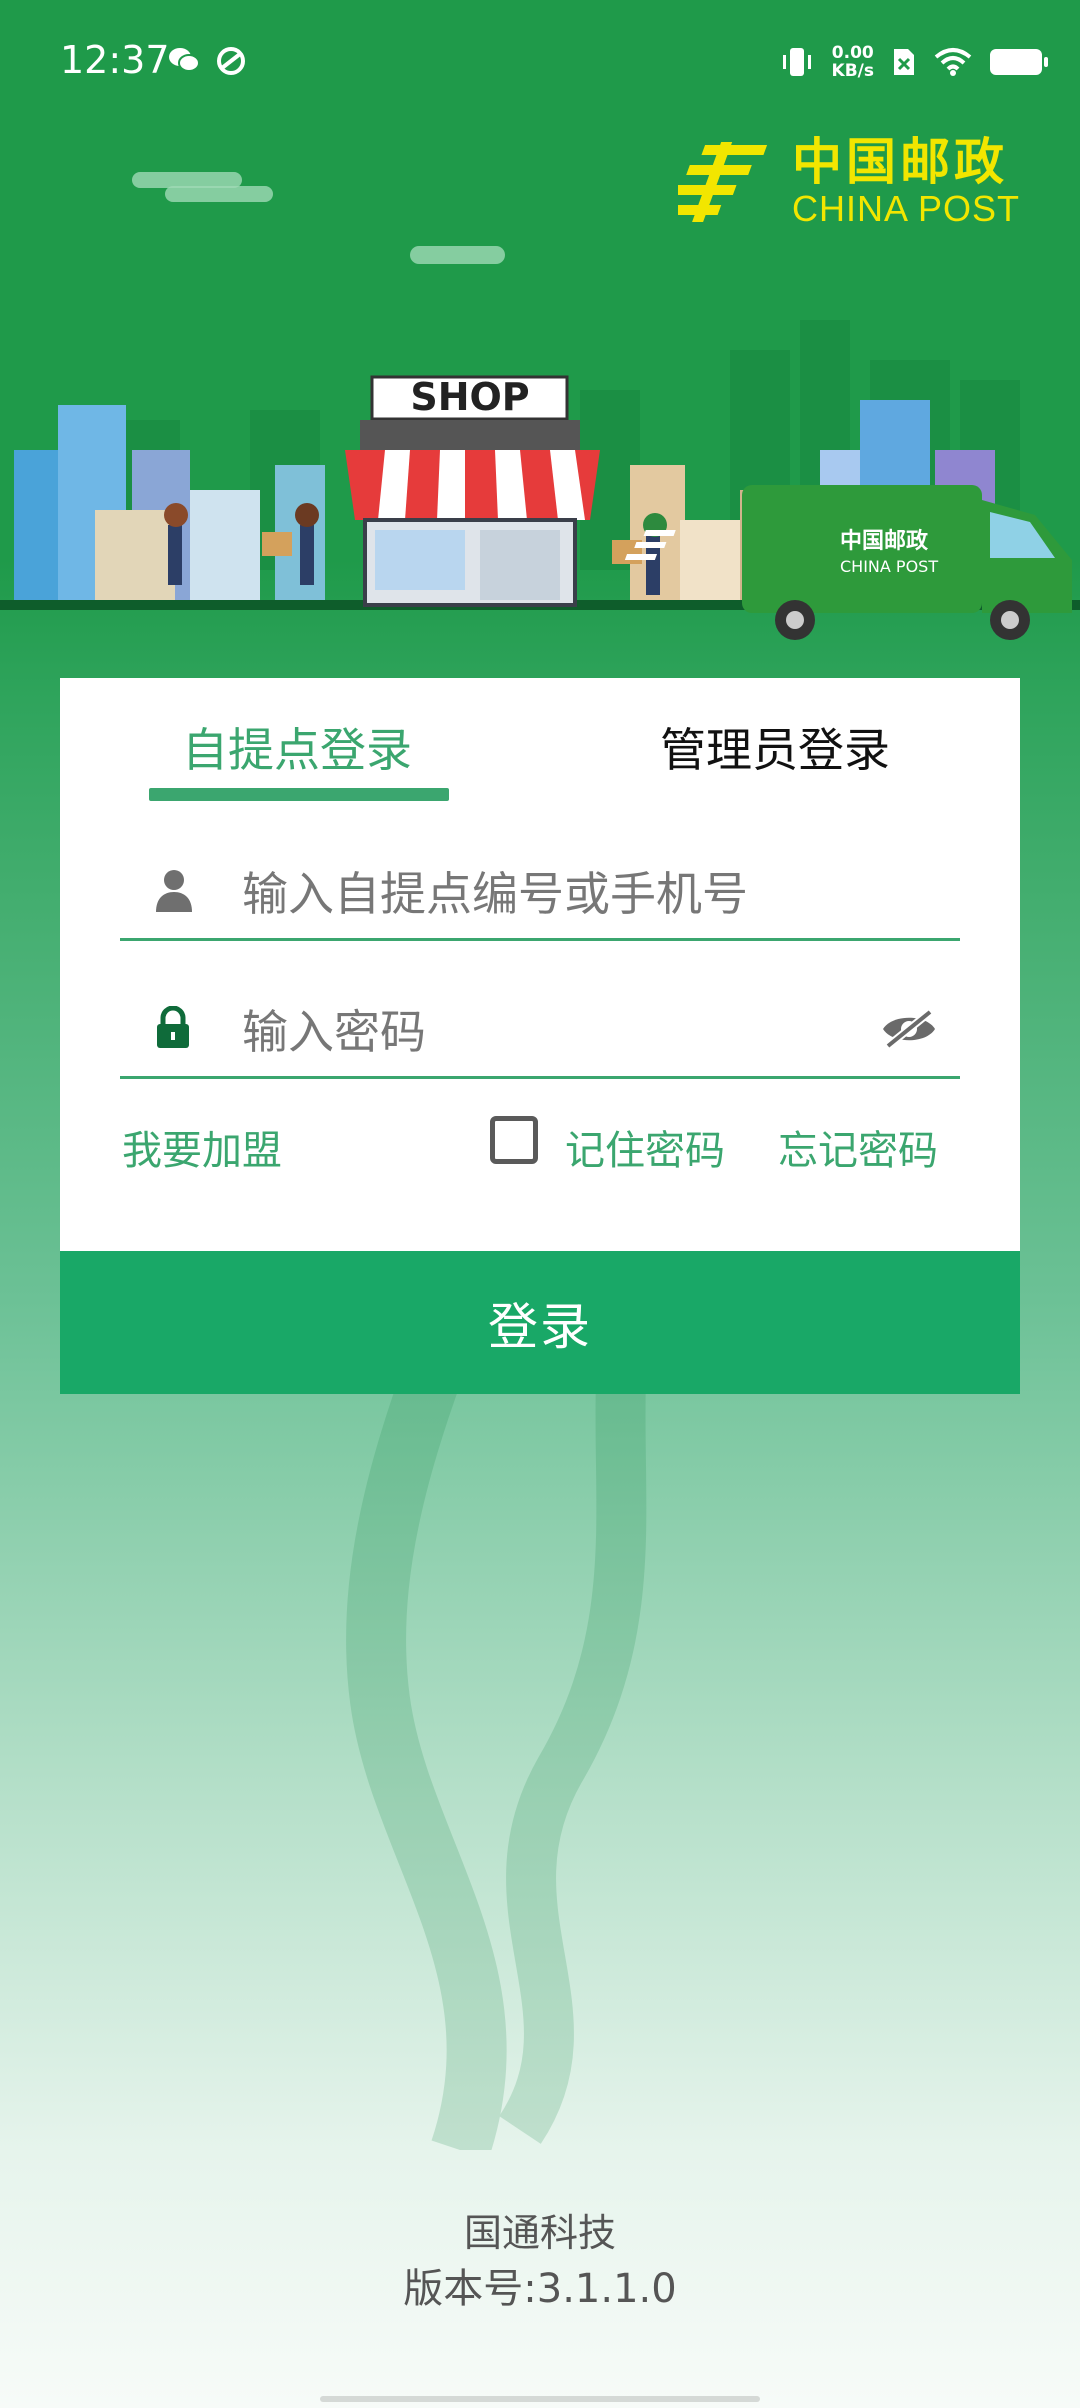 This screenshot has width=1080, height=2408. I want to click on remember-password-checkbox, so click(514, 1140).